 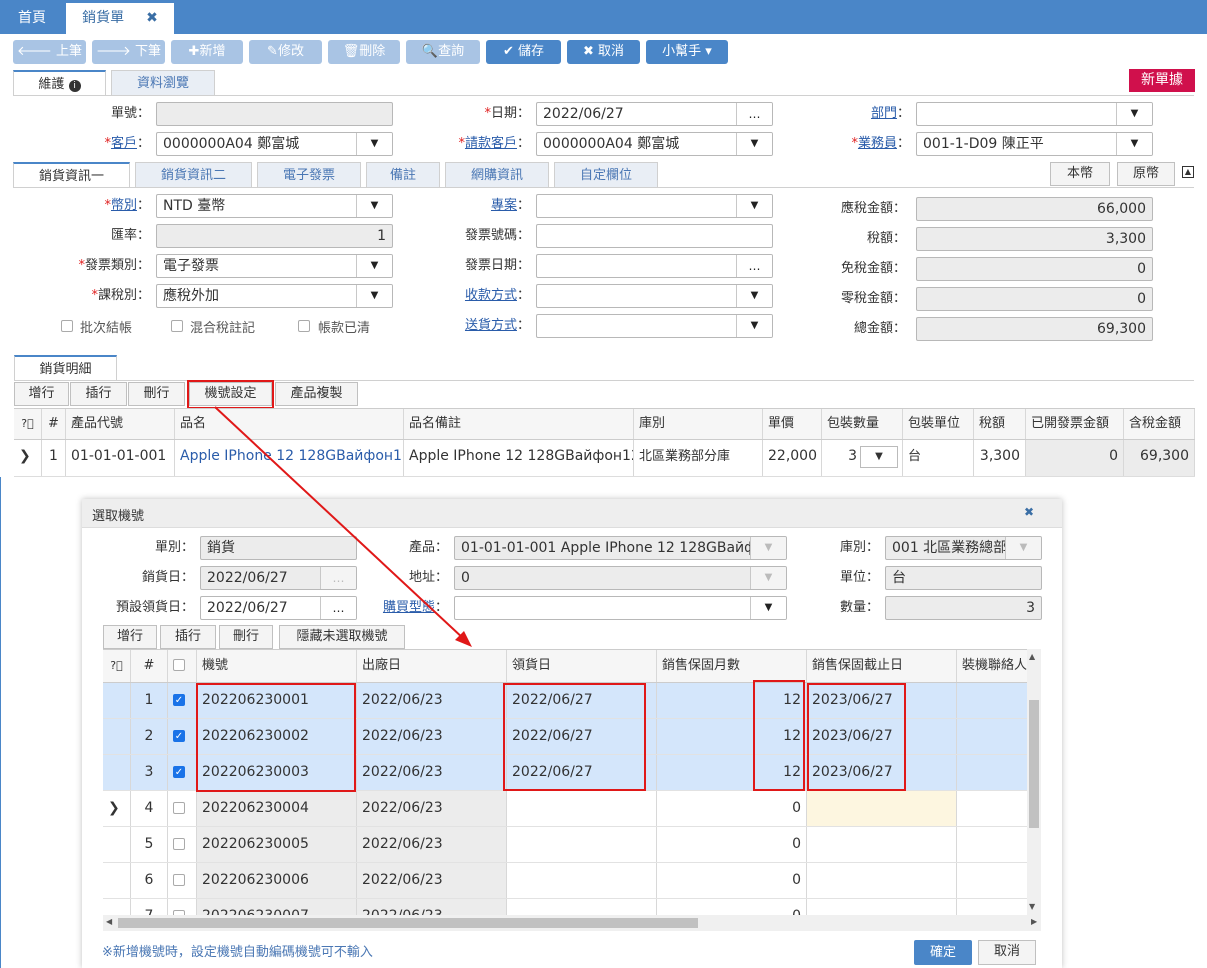 What do you see at coordinates (1007, 952) in the screenshot?
I see `dialog-cancel-button: 取消` at bounding box center [1007, 952].